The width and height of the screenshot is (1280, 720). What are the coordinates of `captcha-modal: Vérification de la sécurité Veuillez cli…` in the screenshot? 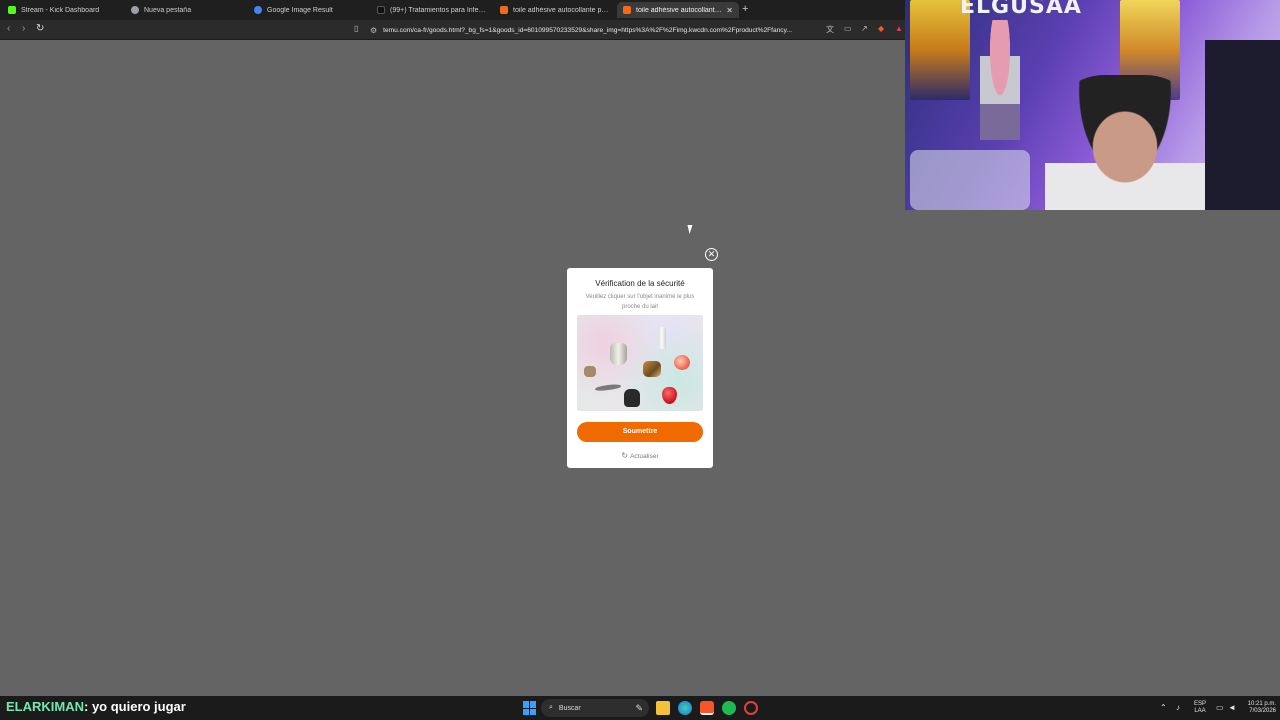 It's located at (640, 368).